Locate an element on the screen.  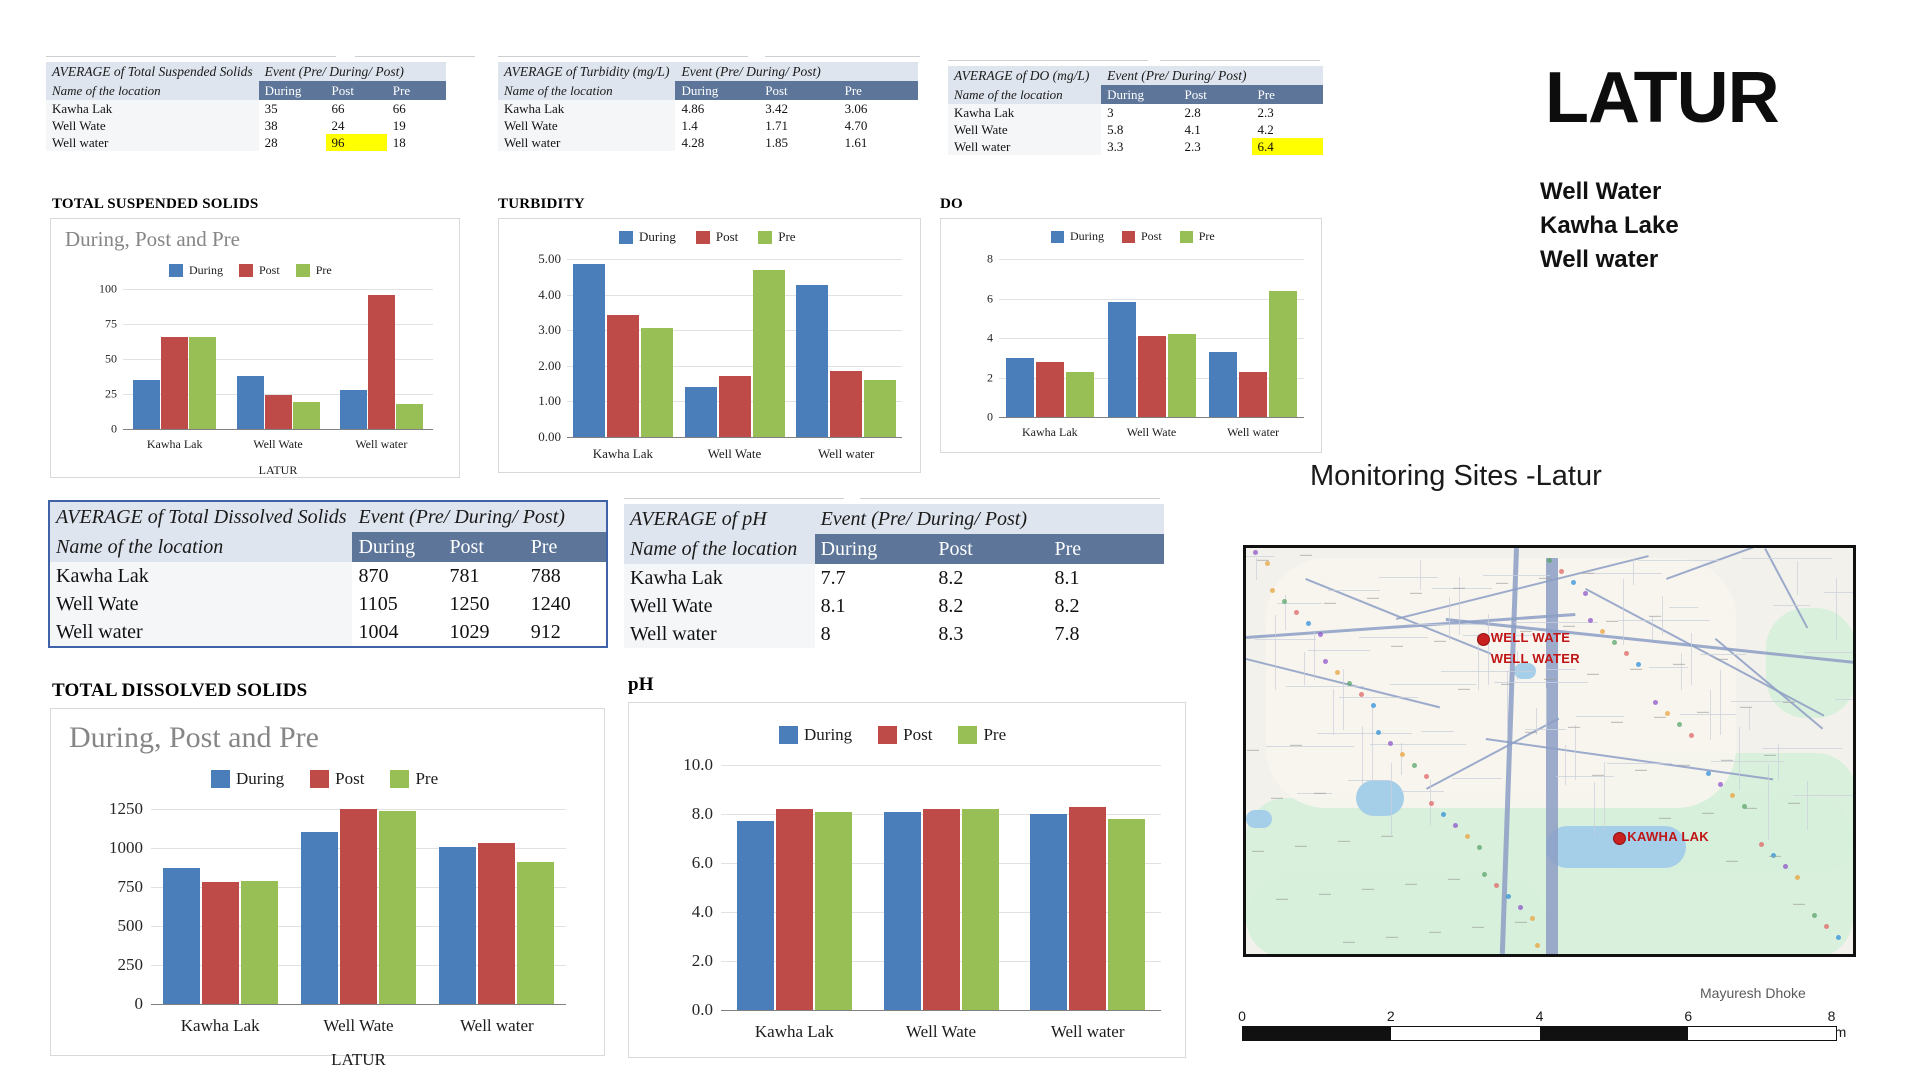
table-row: Kawha Lak 870 781 788 is located at coordinates (328, 576).